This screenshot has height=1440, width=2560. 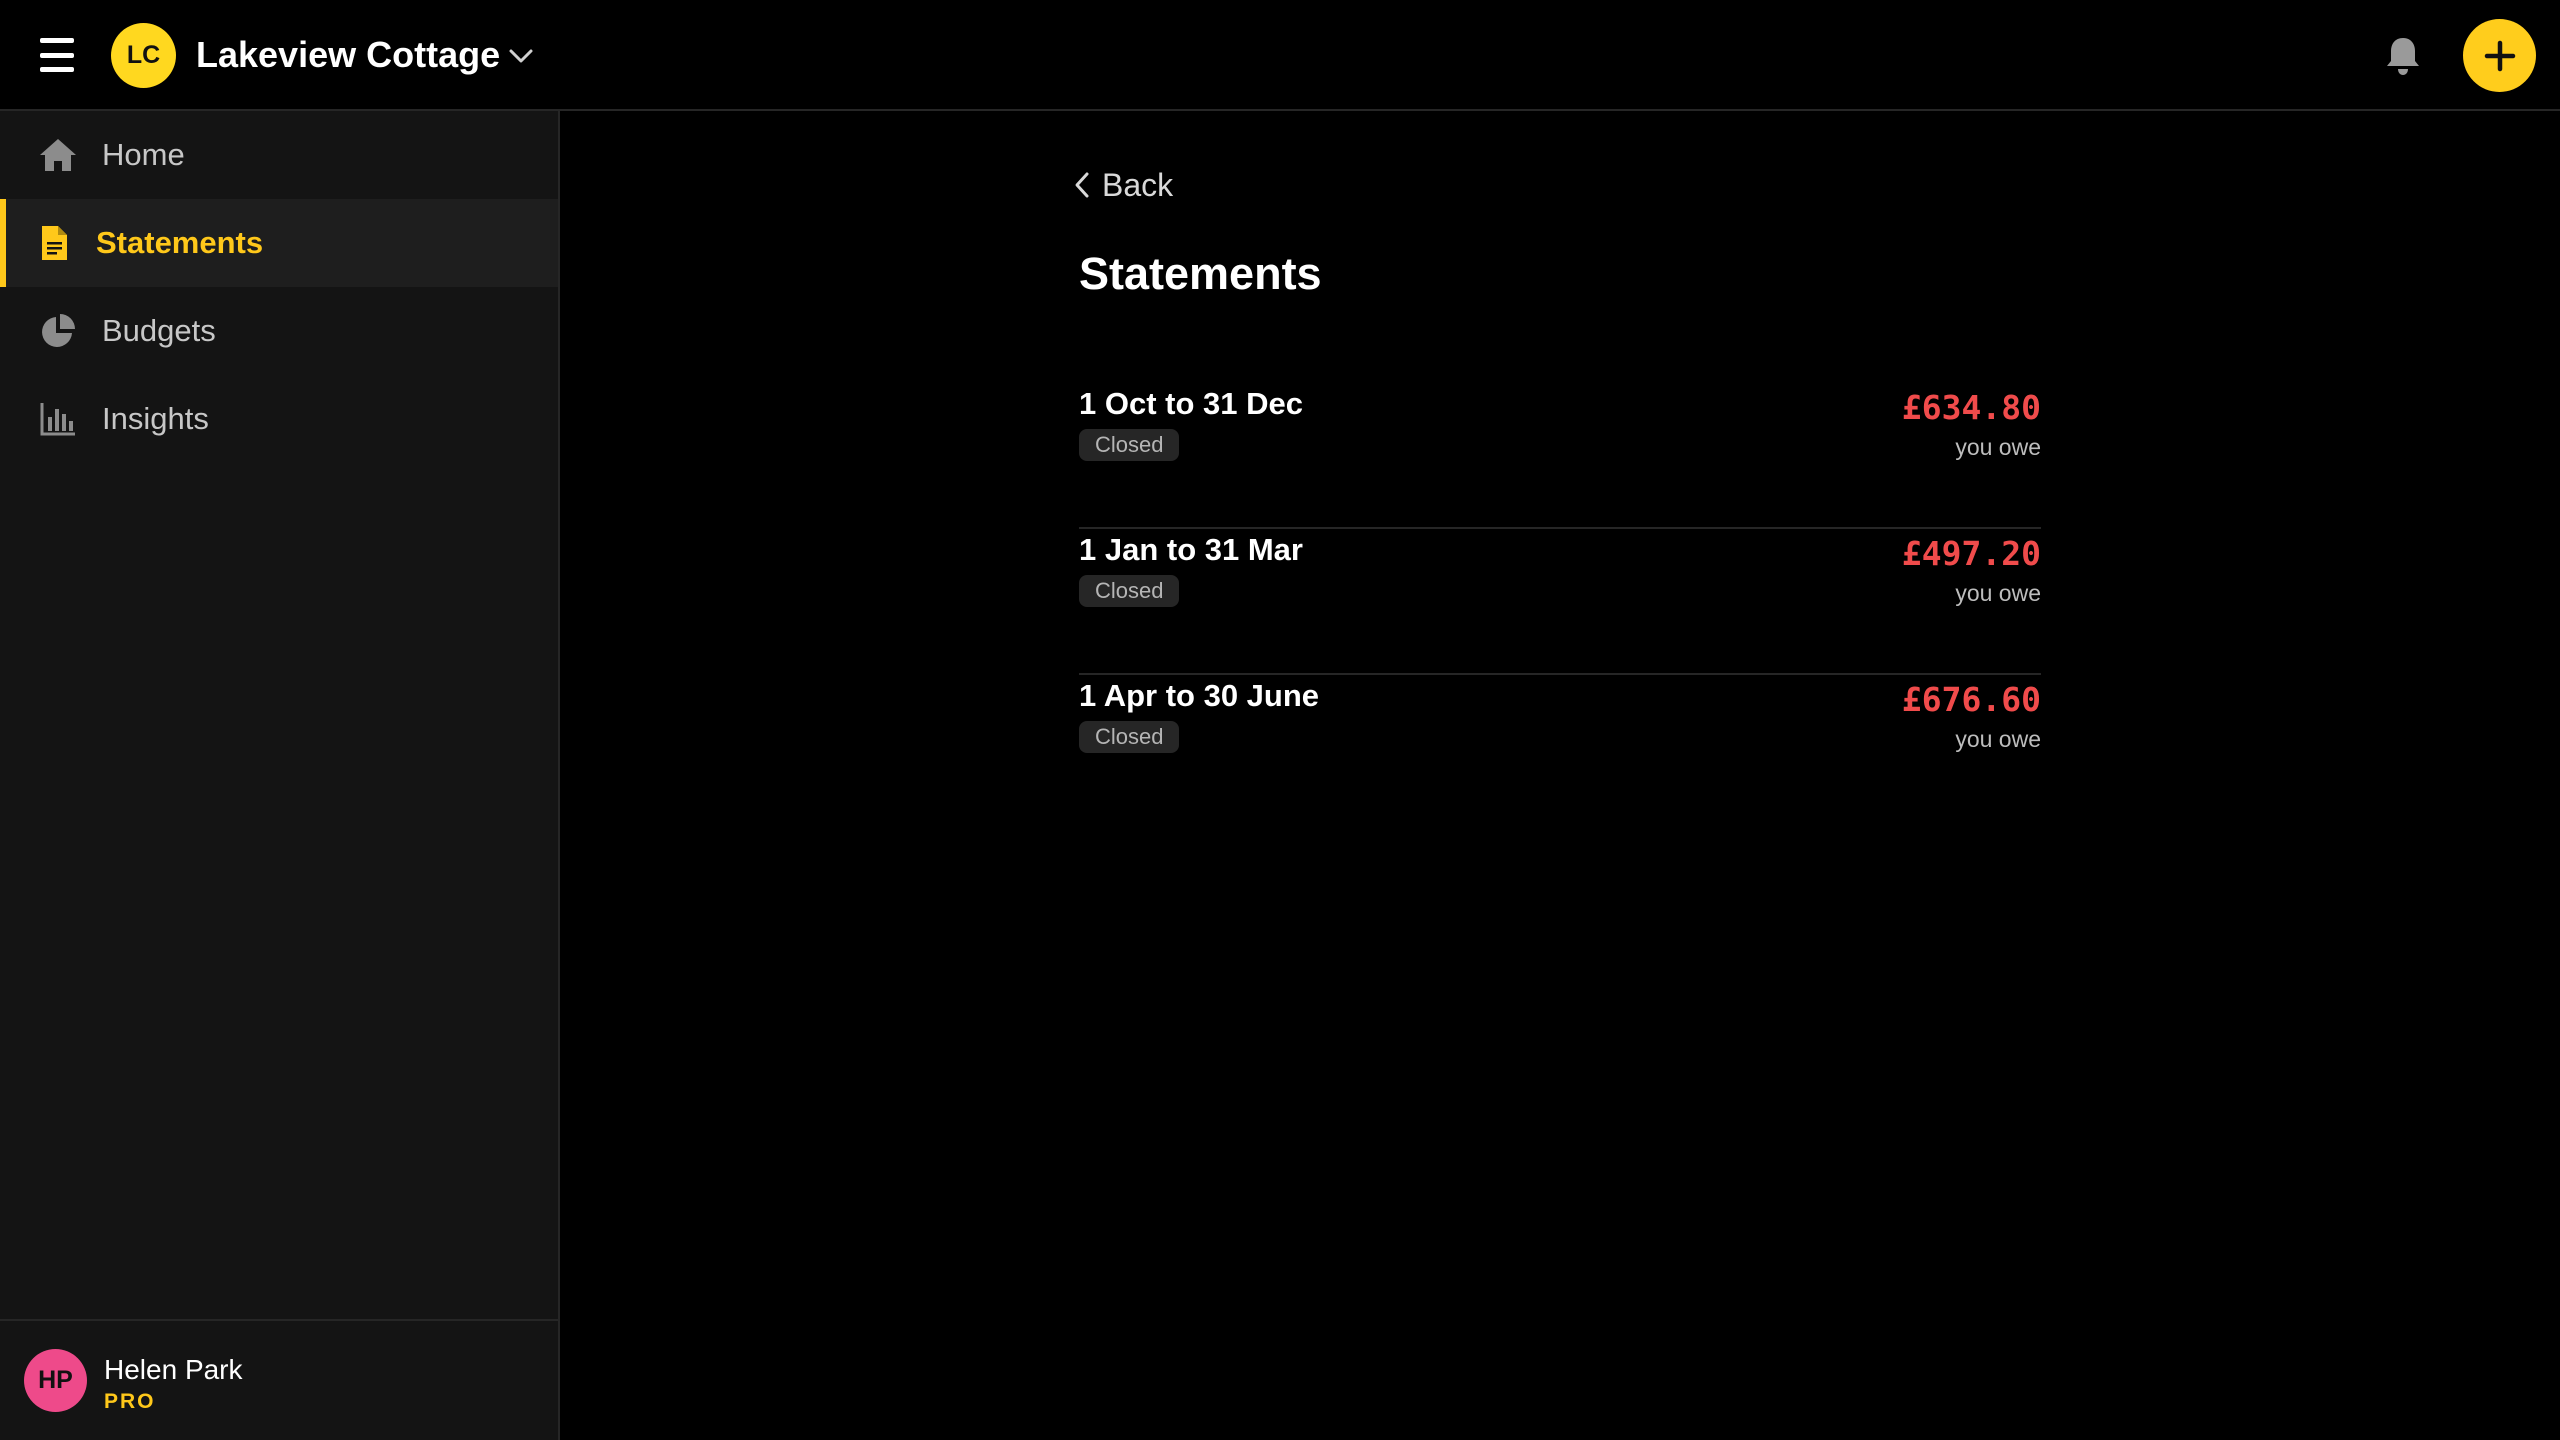 I want to click on project-avatar: LC, so click(x=143, y=55).